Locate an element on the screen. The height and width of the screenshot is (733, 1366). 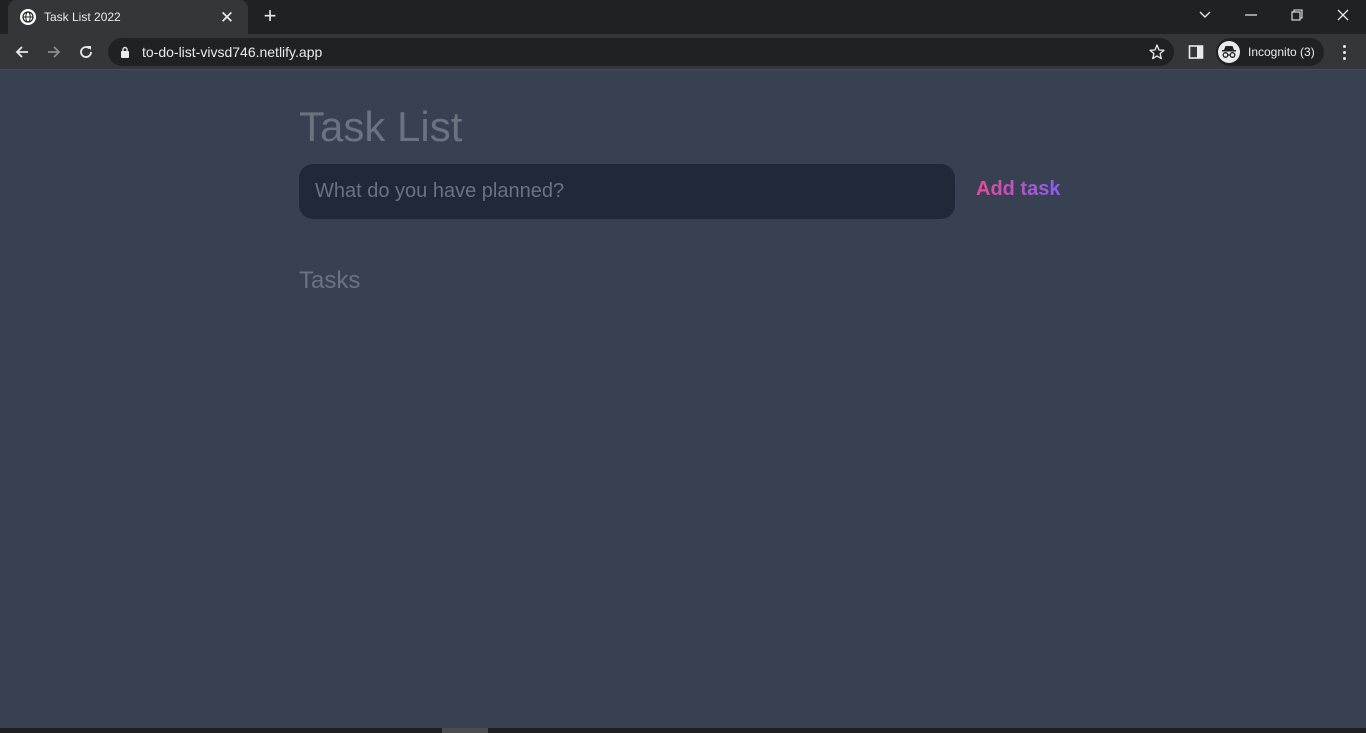
tab-title: Task List 2022 is located at coordinates (82, 17).